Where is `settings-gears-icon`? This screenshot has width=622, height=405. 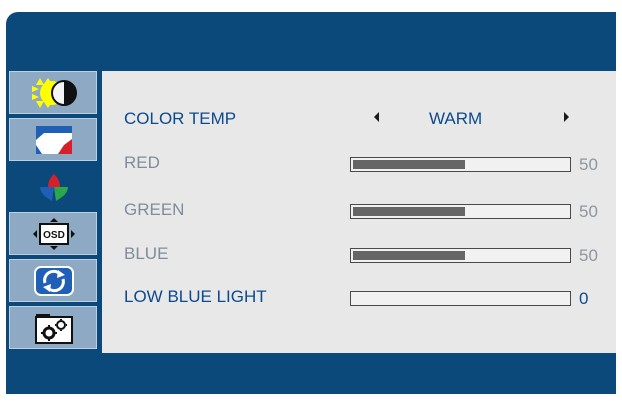
settings-gears-icon is located at coordinates (54, 329).